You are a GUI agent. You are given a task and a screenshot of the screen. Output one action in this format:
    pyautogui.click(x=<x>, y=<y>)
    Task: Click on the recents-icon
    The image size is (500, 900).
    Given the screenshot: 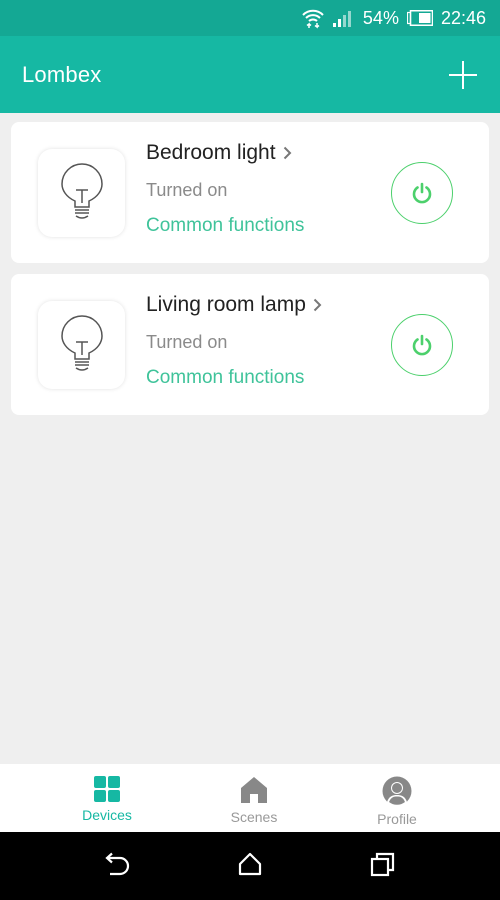 What is the action you would take?
    pyautogui.click(x=382, y=864)
    